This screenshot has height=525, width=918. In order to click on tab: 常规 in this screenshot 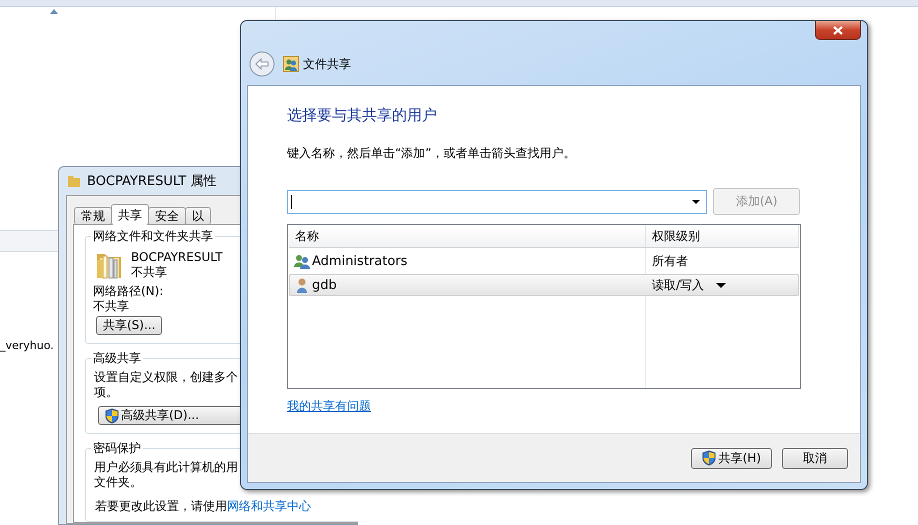, I will do `click(93, 216)`.